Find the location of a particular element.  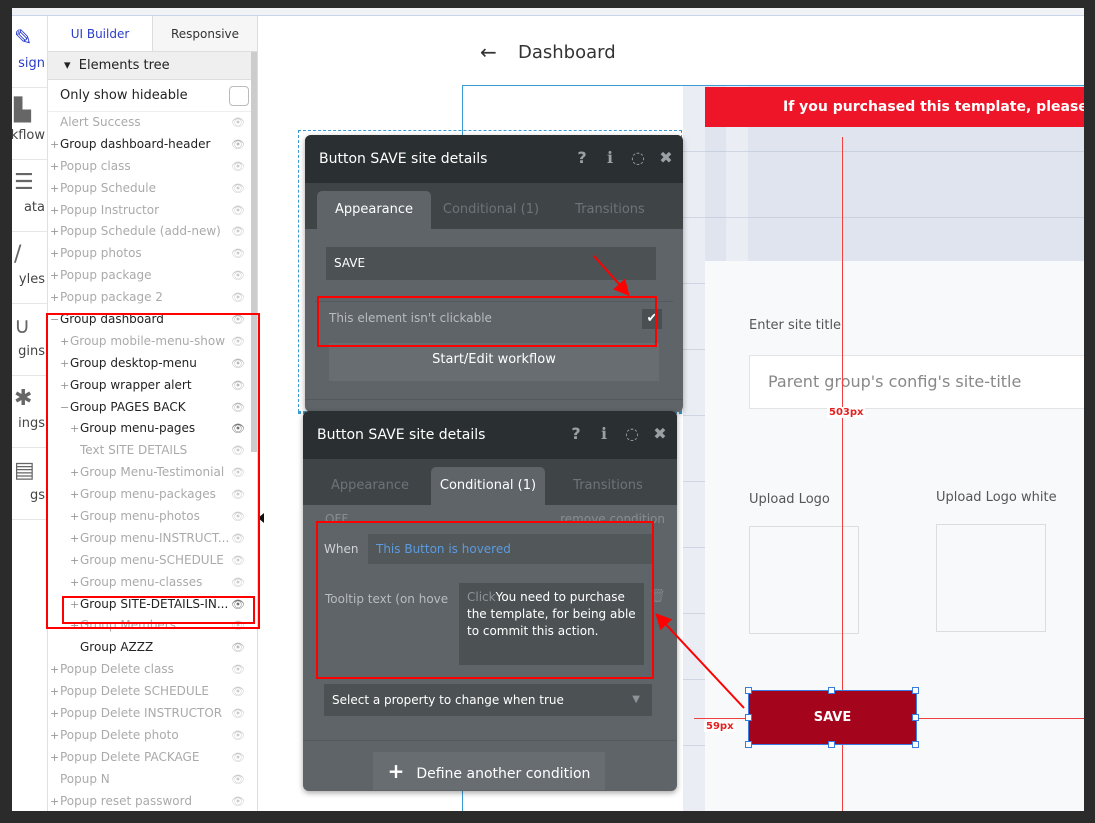

annotation-arrows is located at coordinates (669, 482).